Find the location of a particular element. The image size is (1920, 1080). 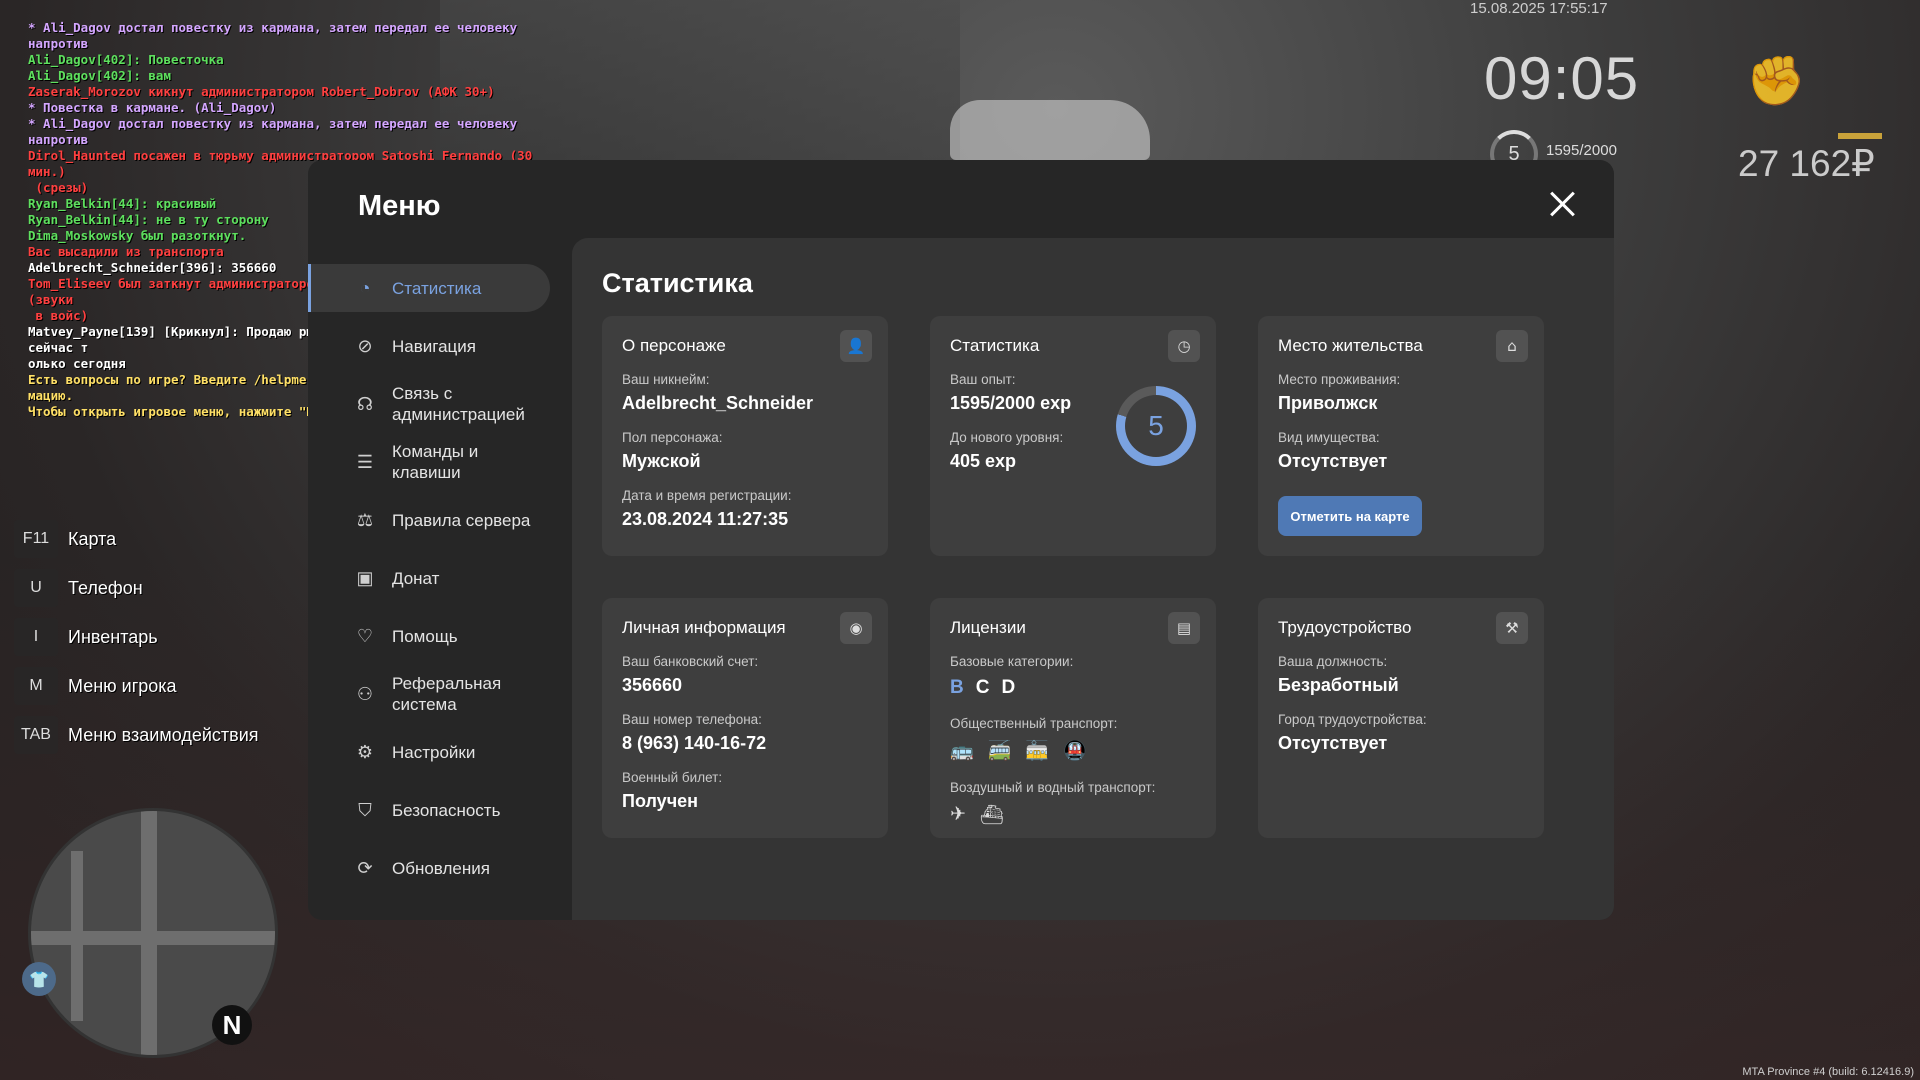

phone-label: Ваш номер телефона: is located at coordinates (692, 719).